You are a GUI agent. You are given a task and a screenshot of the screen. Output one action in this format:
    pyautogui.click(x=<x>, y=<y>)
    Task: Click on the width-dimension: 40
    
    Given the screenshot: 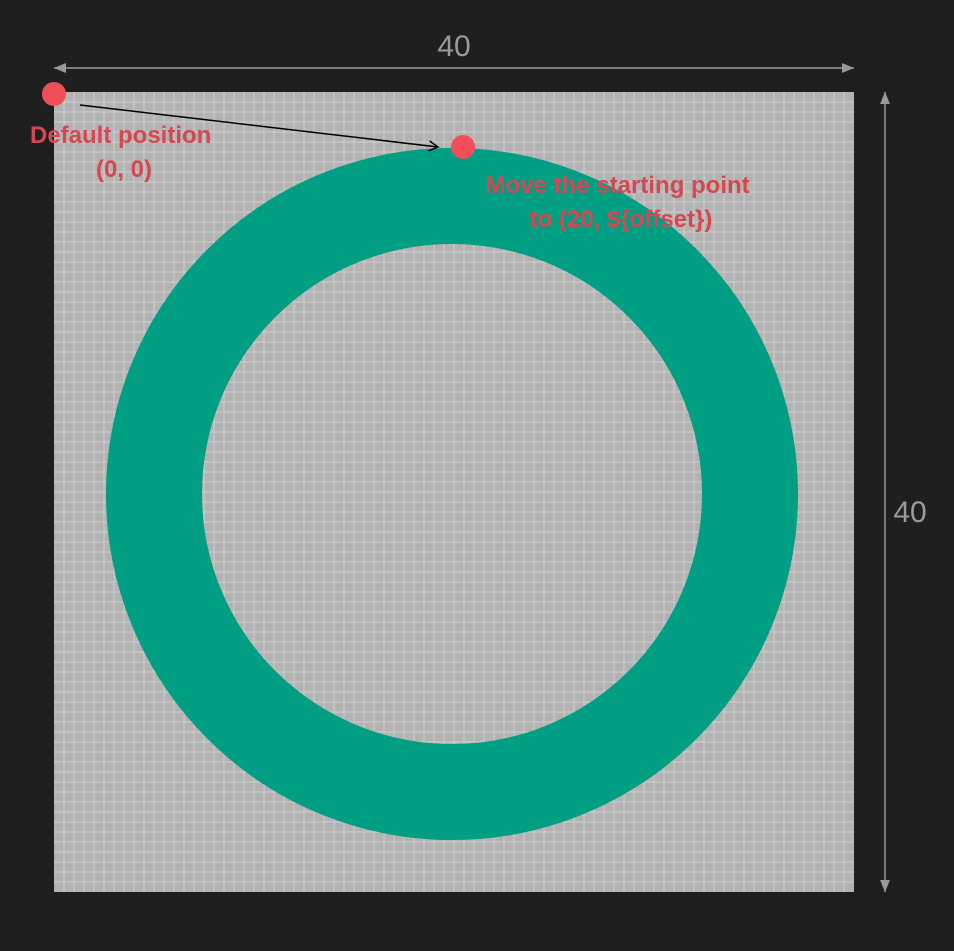 What is the action you would take?
    pyautogui.click(x=454, y=51)
    